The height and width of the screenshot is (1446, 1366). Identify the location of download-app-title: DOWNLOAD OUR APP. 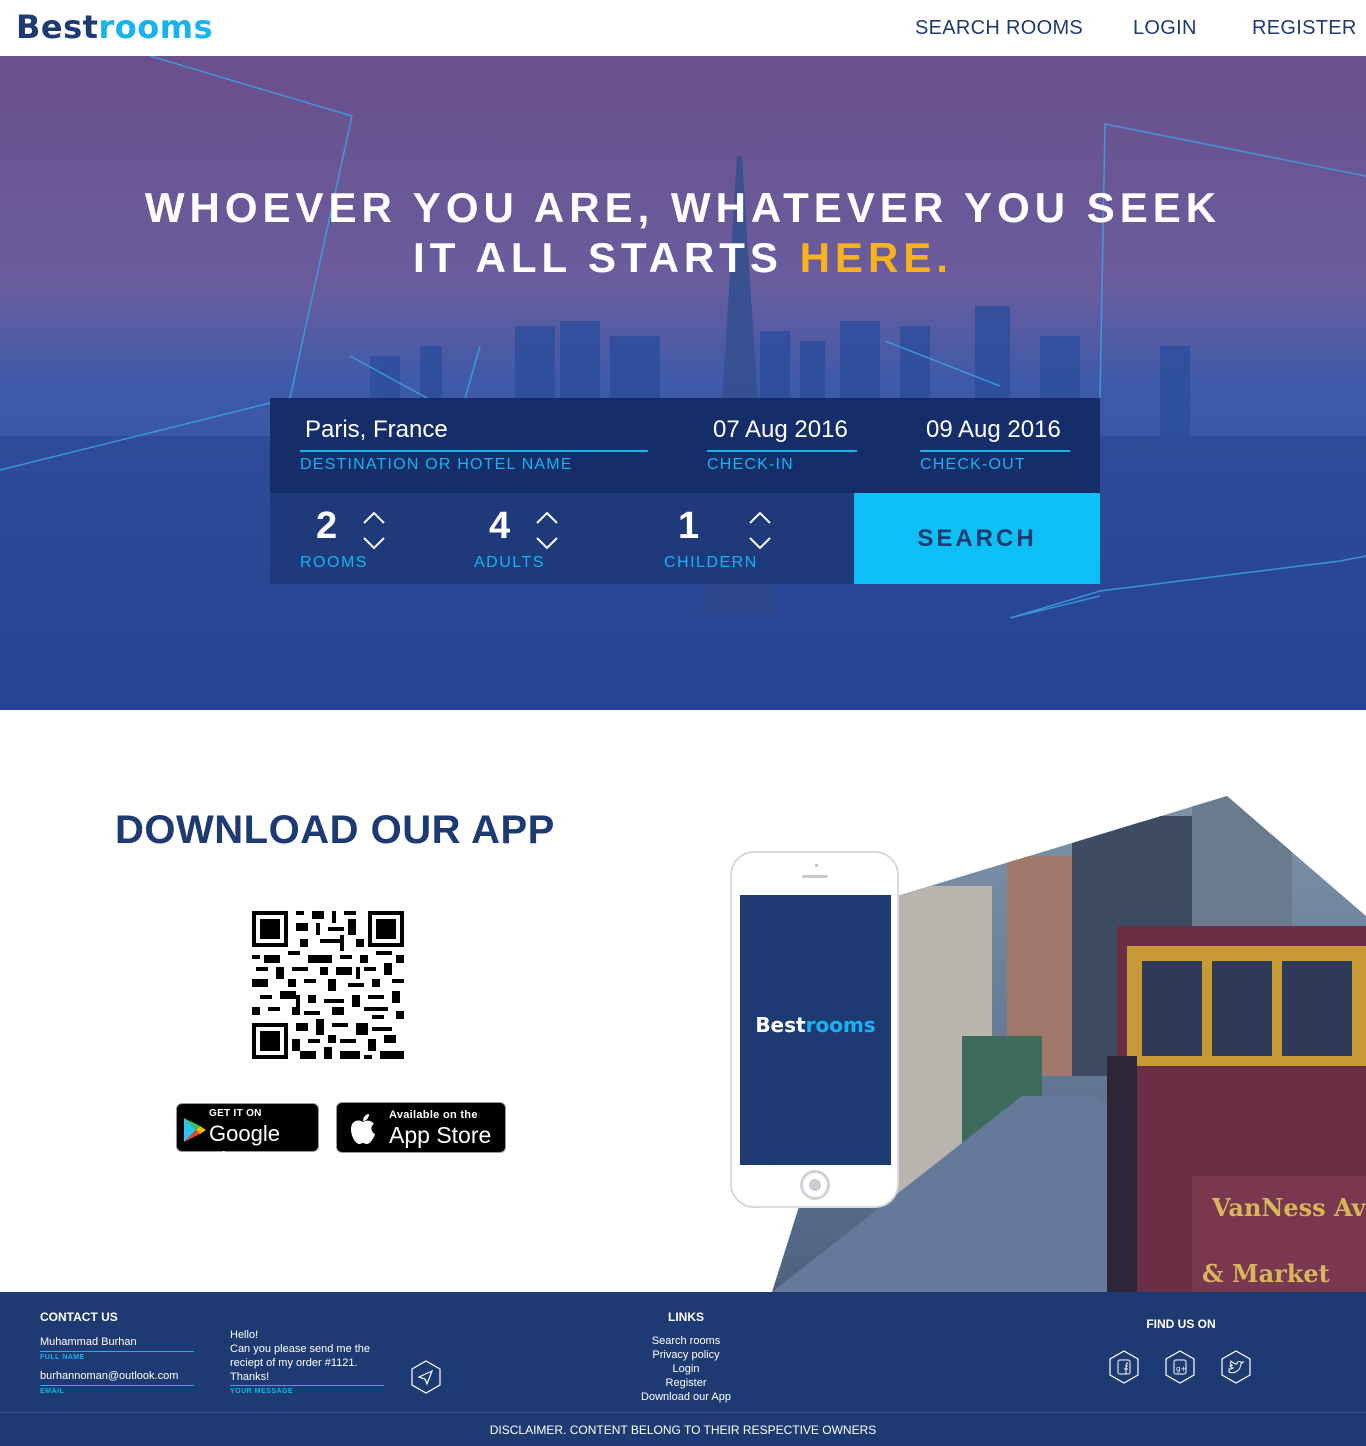
(335, 830).